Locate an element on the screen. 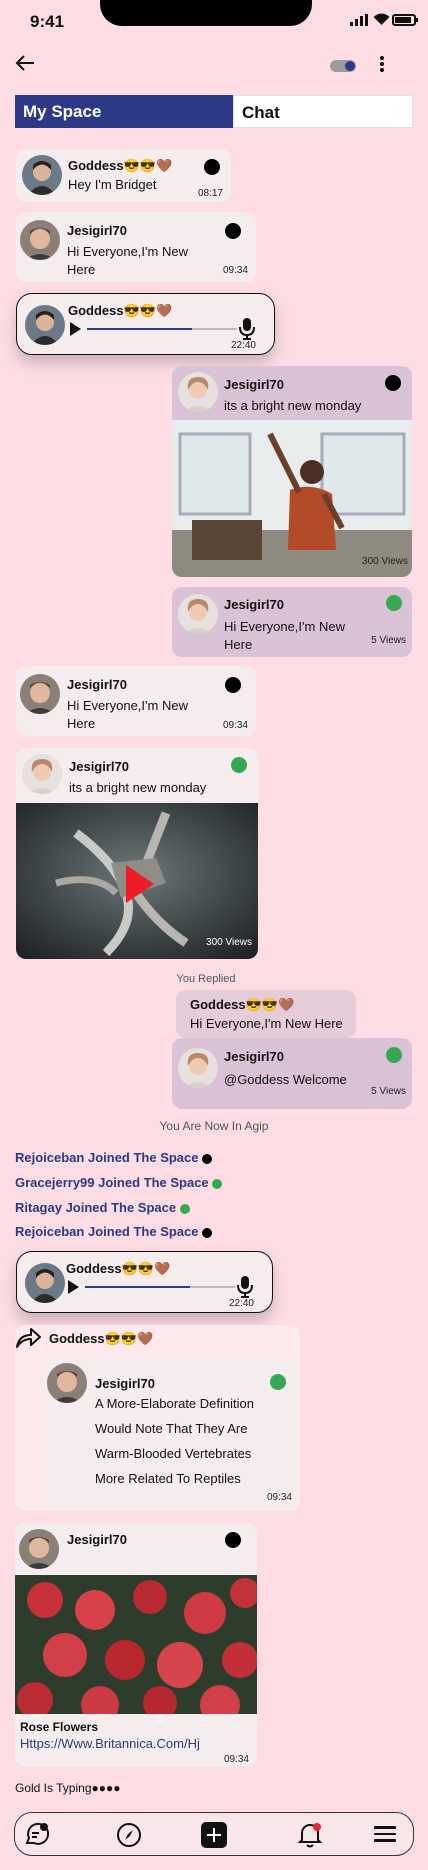 This screenshot has height=1870, width=428. message-text: More Related To Reptiles is located at coordinates (168, 1478).